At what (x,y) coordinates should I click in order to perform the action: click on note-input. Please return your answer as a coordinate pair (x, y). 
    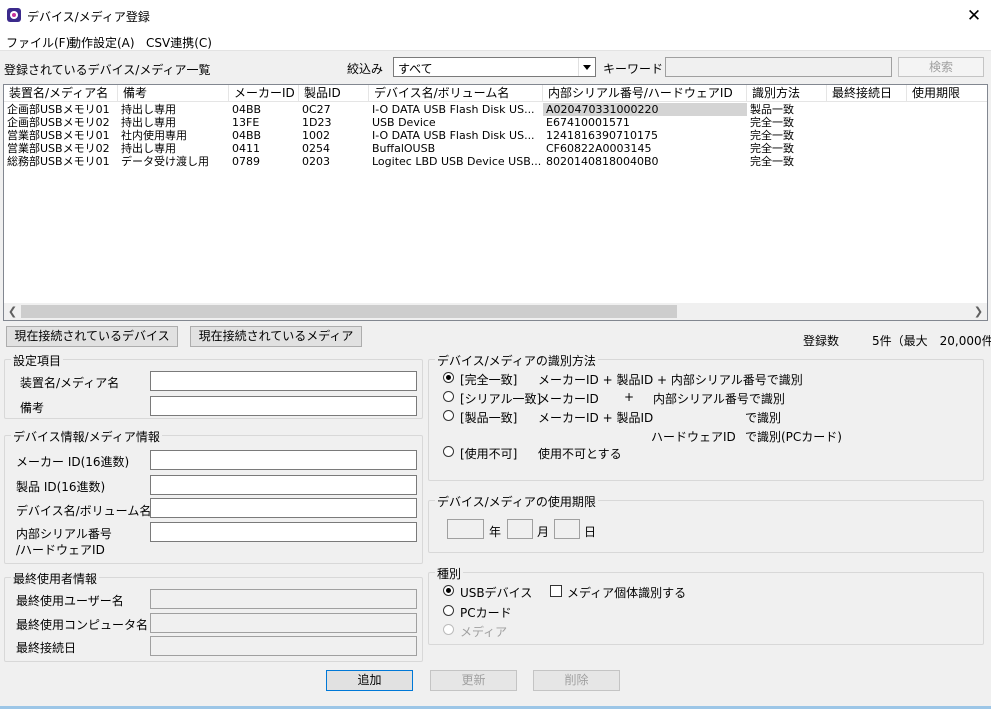
    Looking at the image, I should click on (283, 406).